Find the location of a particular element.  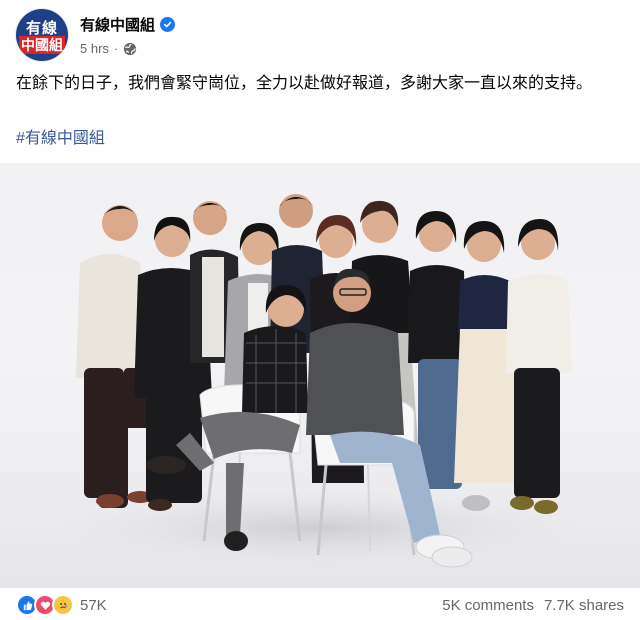

sad-icon is located at coordinates (63, 605).